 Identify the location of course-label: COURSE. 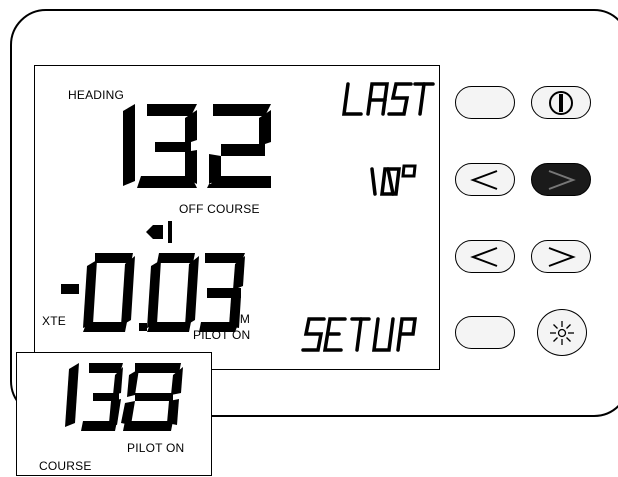
(65, 466).